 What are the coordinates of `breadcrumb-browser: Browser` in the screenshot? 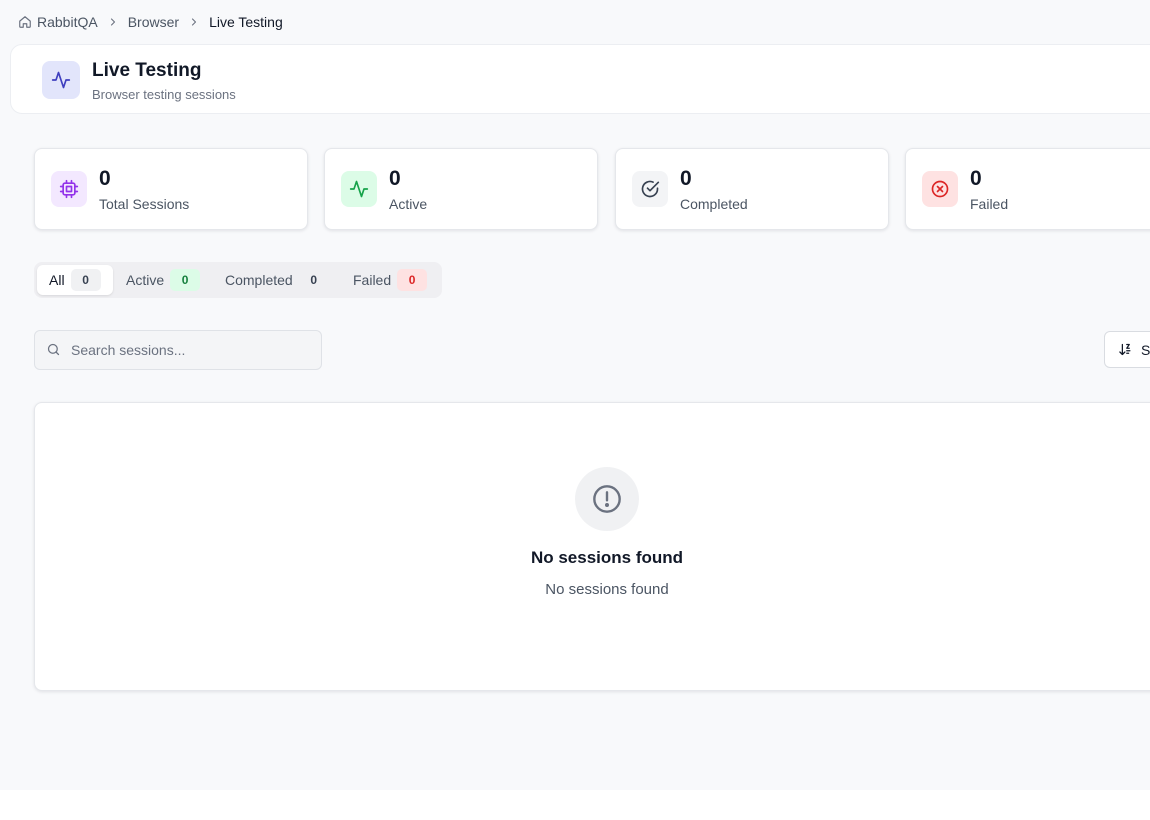 It's located at (153, 22).